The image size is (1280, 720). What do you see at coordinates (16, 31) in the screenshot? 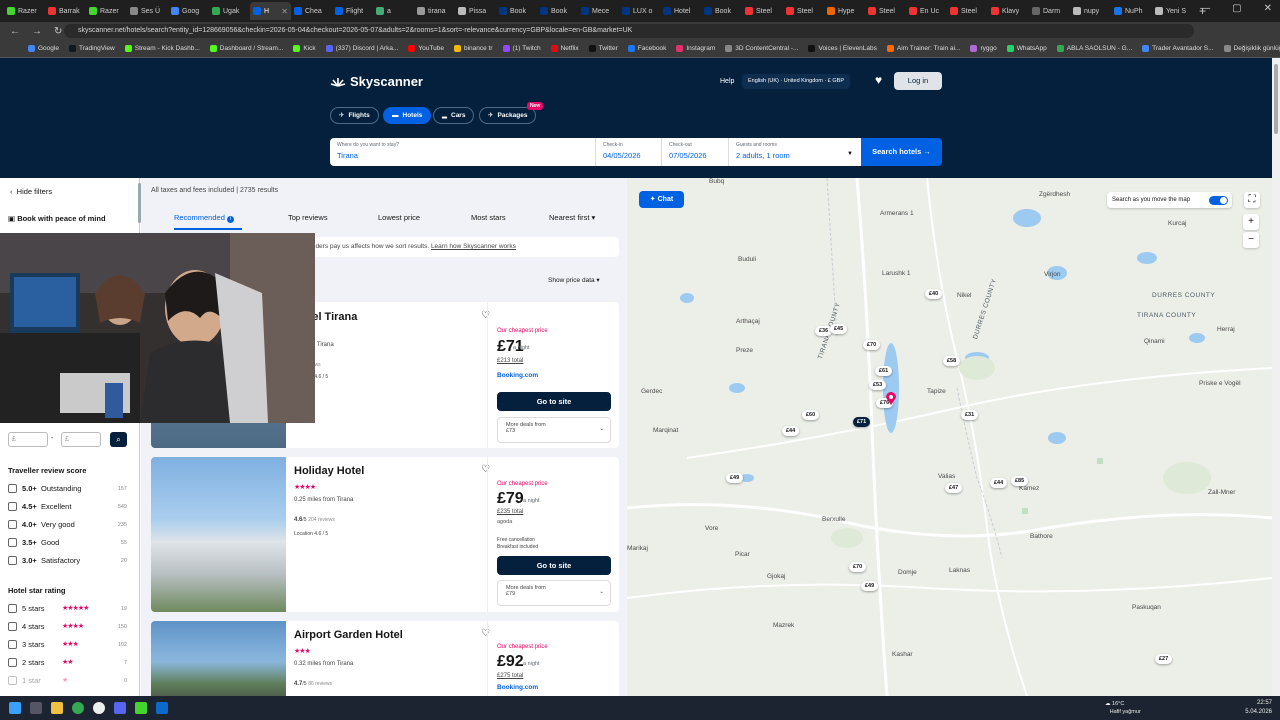
I see `back-icon: ←` at bounding box center [16, 31].